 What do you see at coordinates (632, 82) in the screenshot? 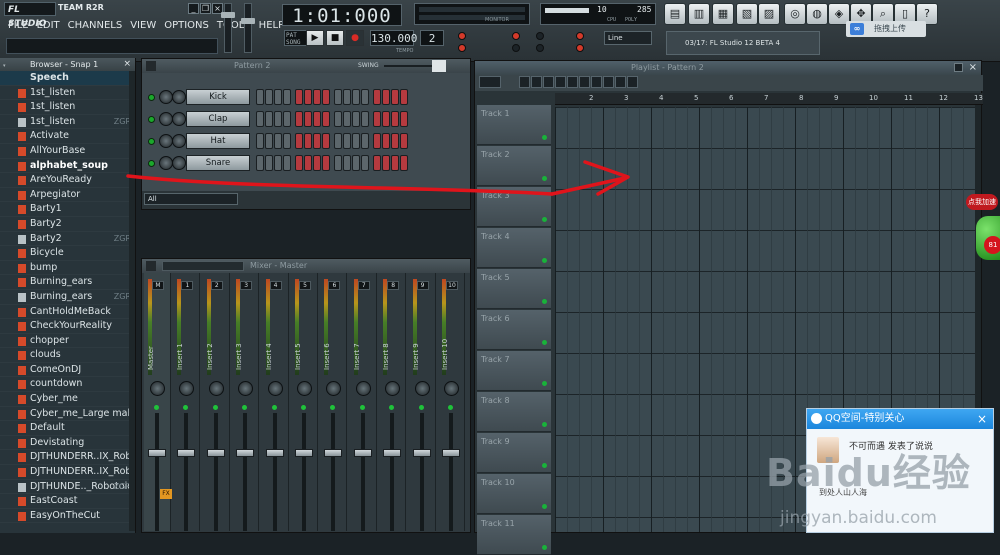
I see `pattern-select-icon` at bounding box center [632, 82].